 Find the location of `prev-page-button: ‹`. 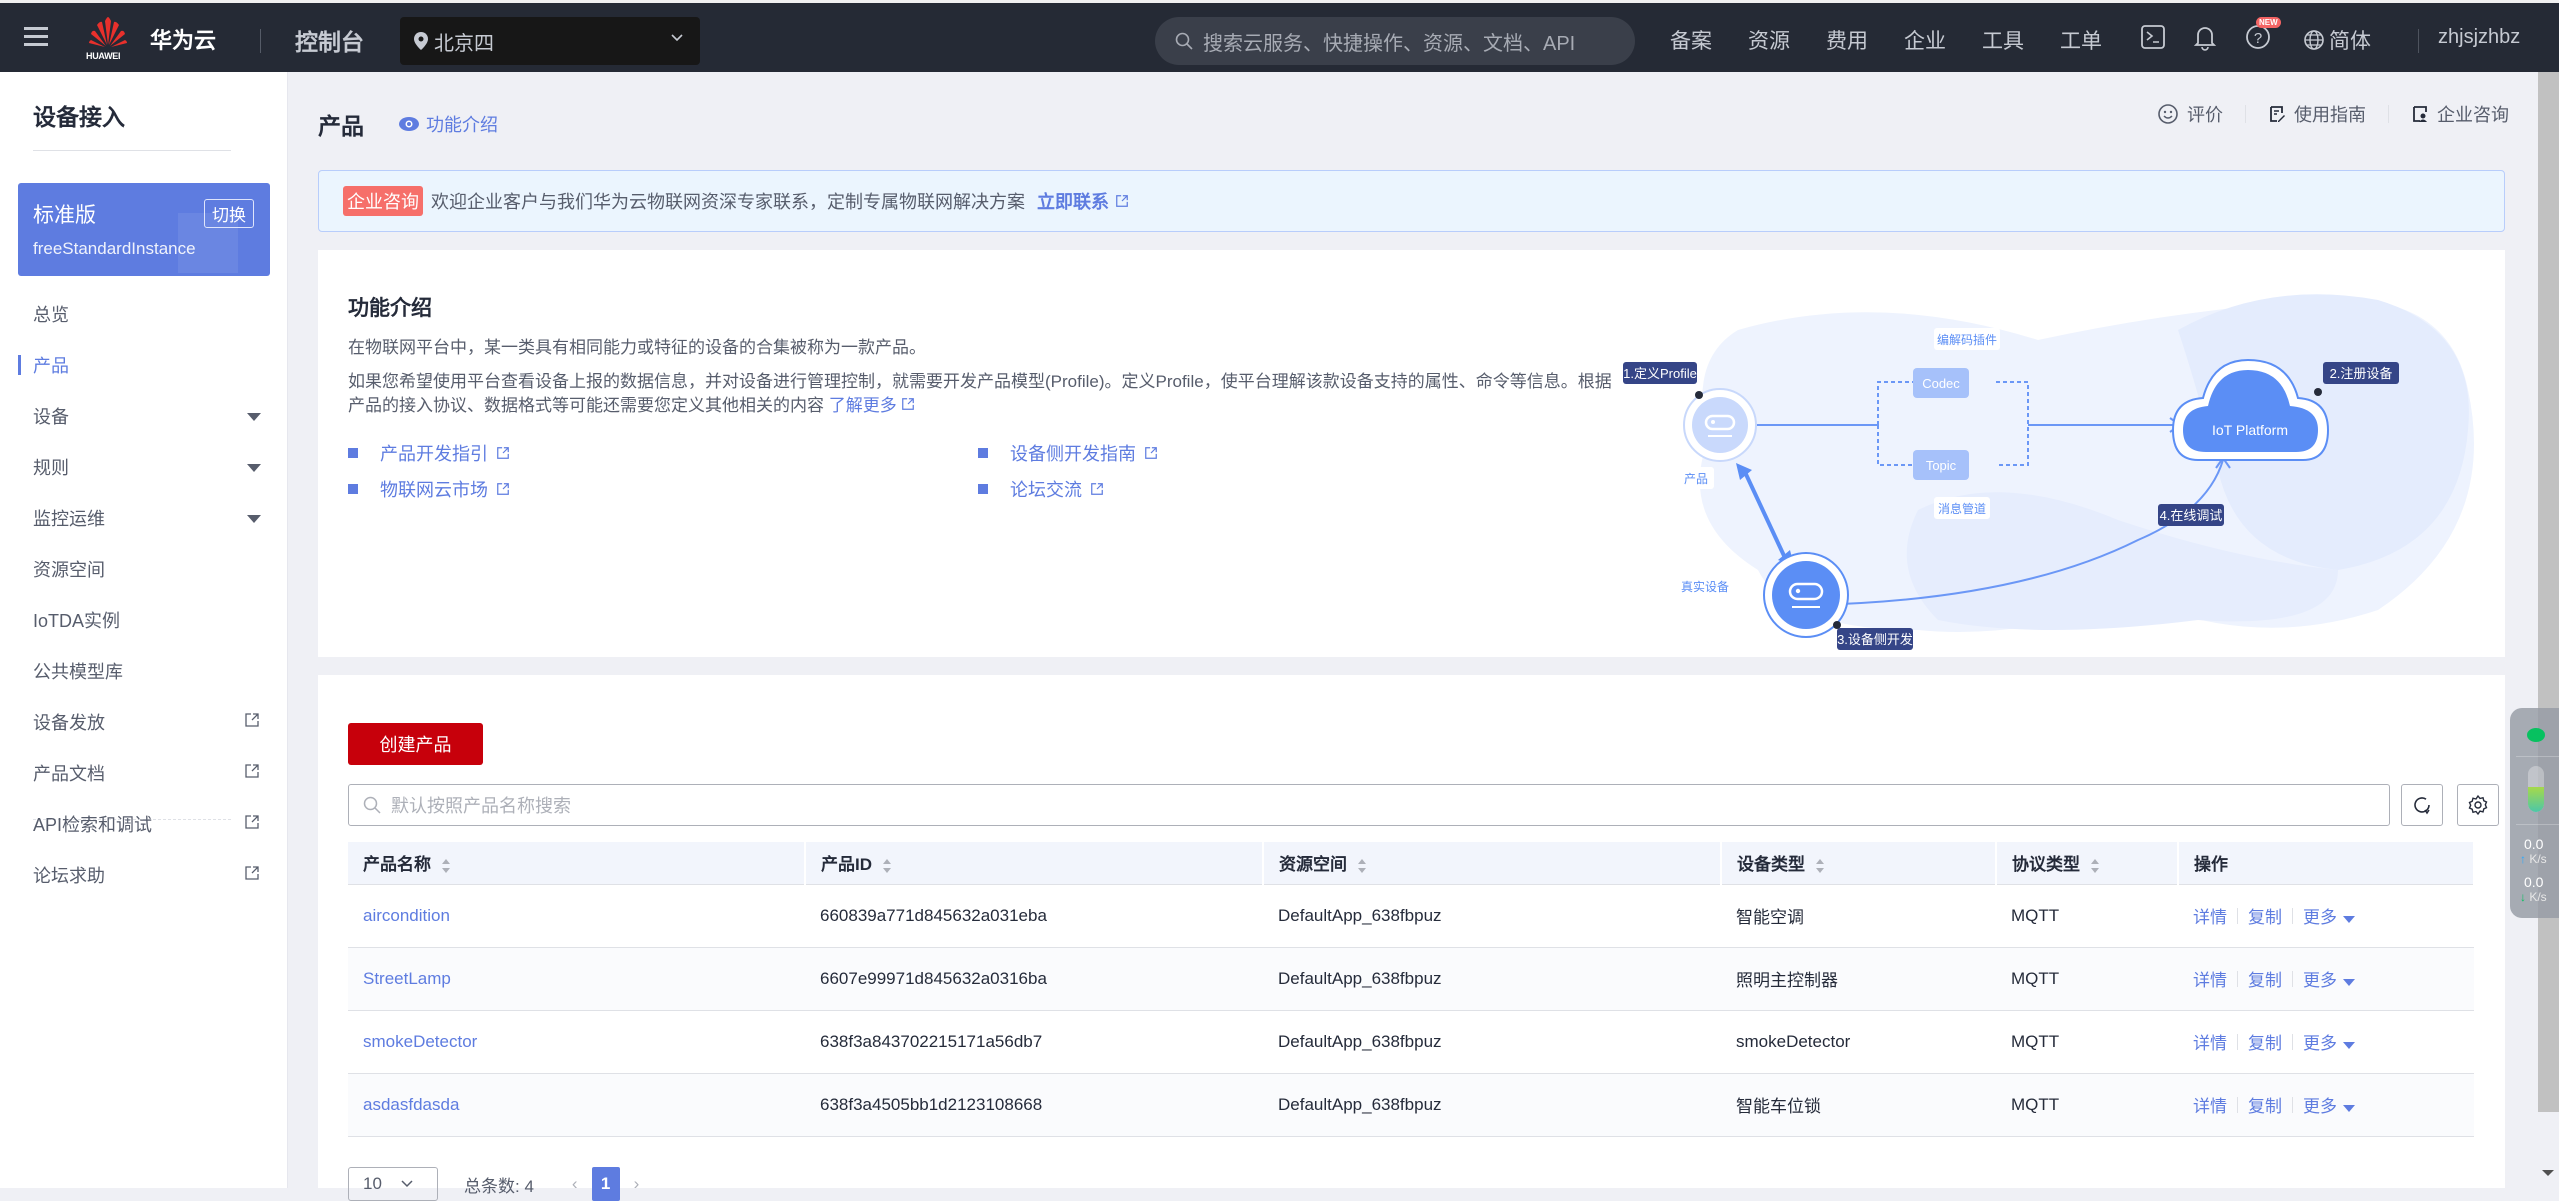

prev-page-button: ‹ is located at coordinates (575, 1184).